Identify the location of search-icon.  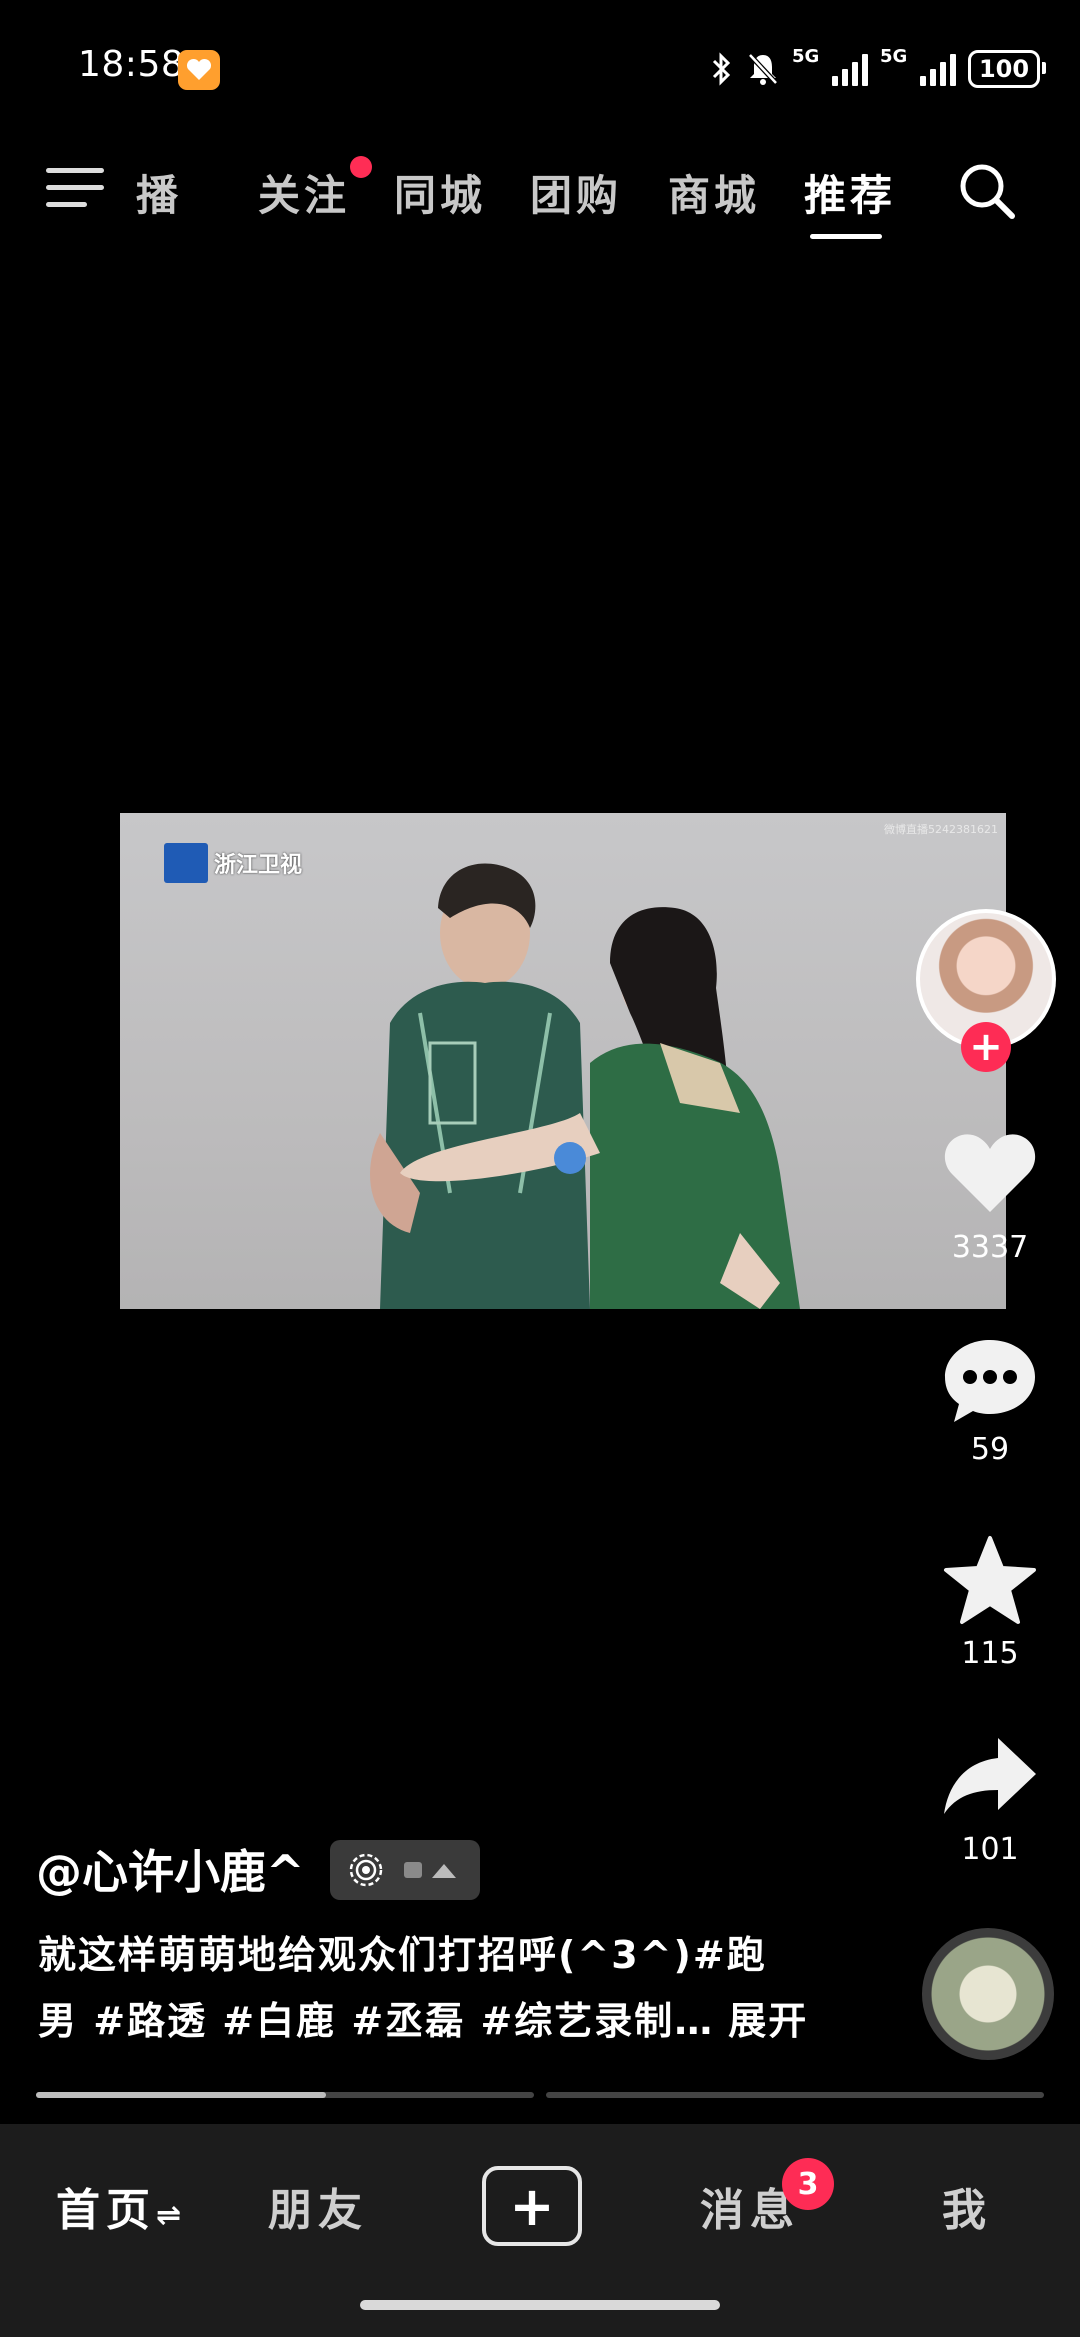
(987, 191).